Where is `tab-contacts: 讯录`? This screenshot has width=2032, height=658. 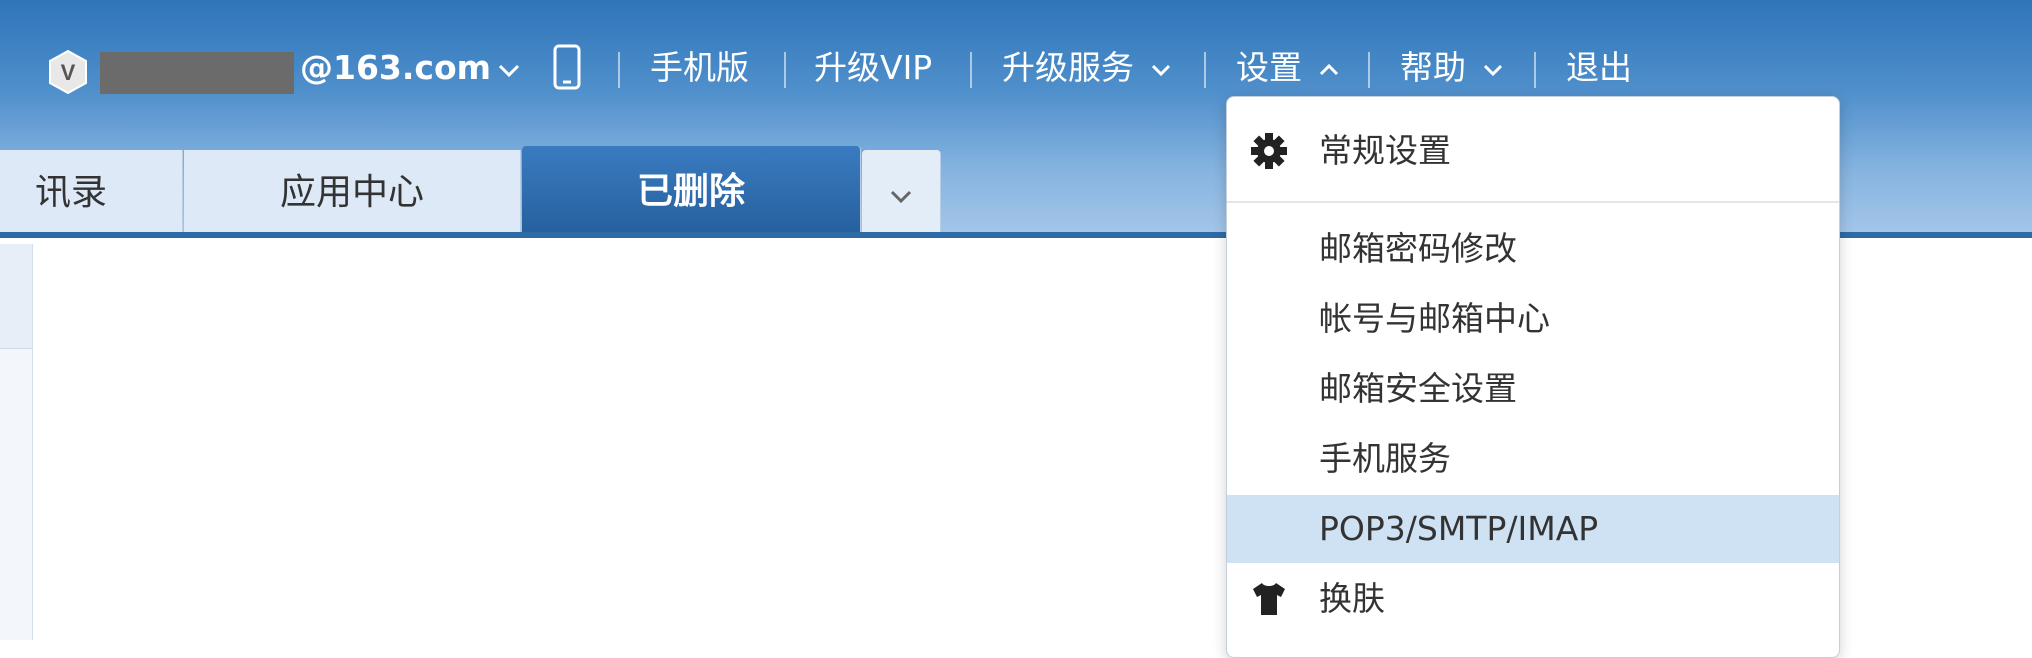
tab-contacts: 讯录 is located at coordinates (91, 193).